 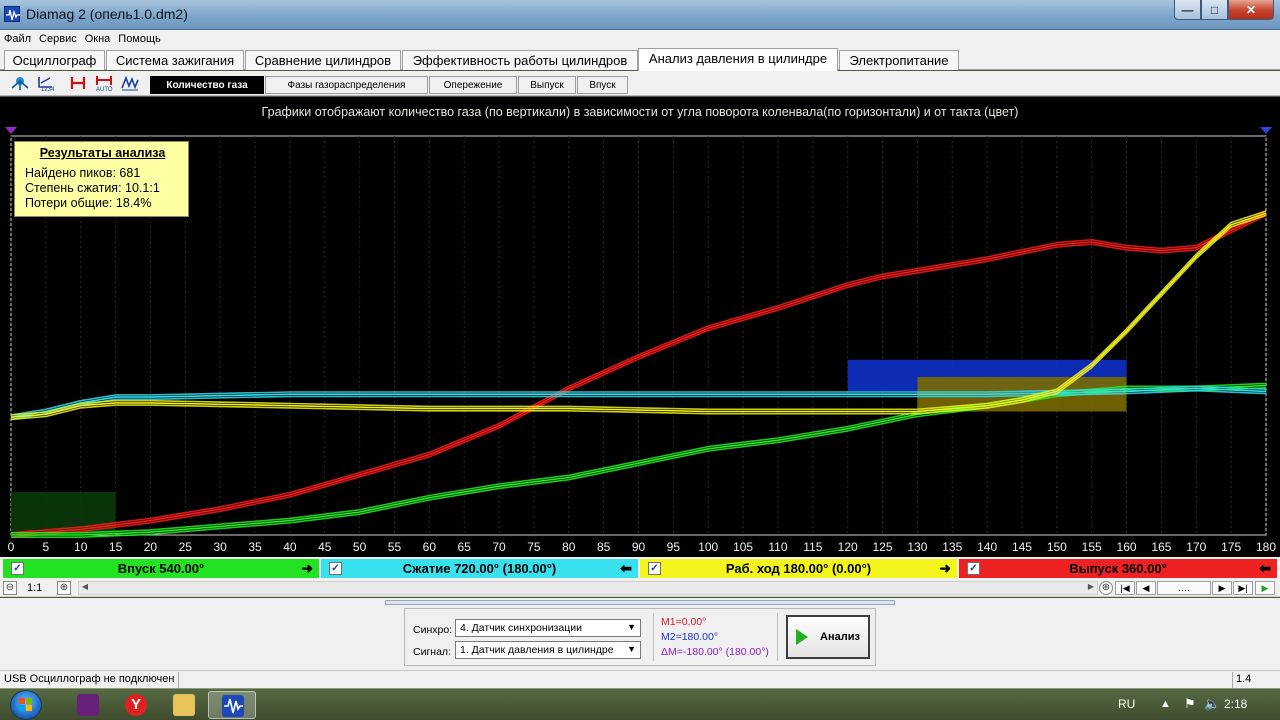 I want to click on tray-expand-icon: ▲, so click(x=1165, y=704).